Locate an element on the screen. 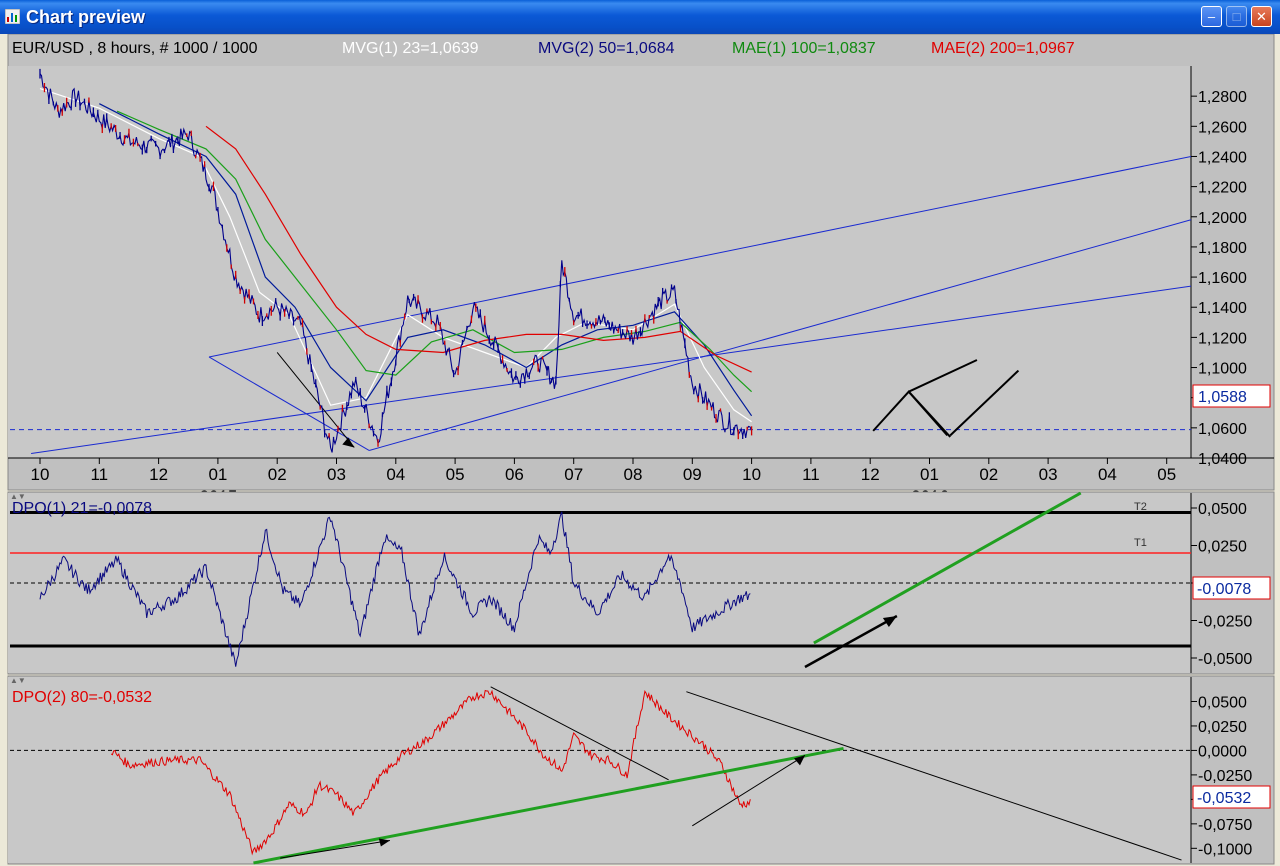  maximize-button: □ is located at coordinates (1236, 16).